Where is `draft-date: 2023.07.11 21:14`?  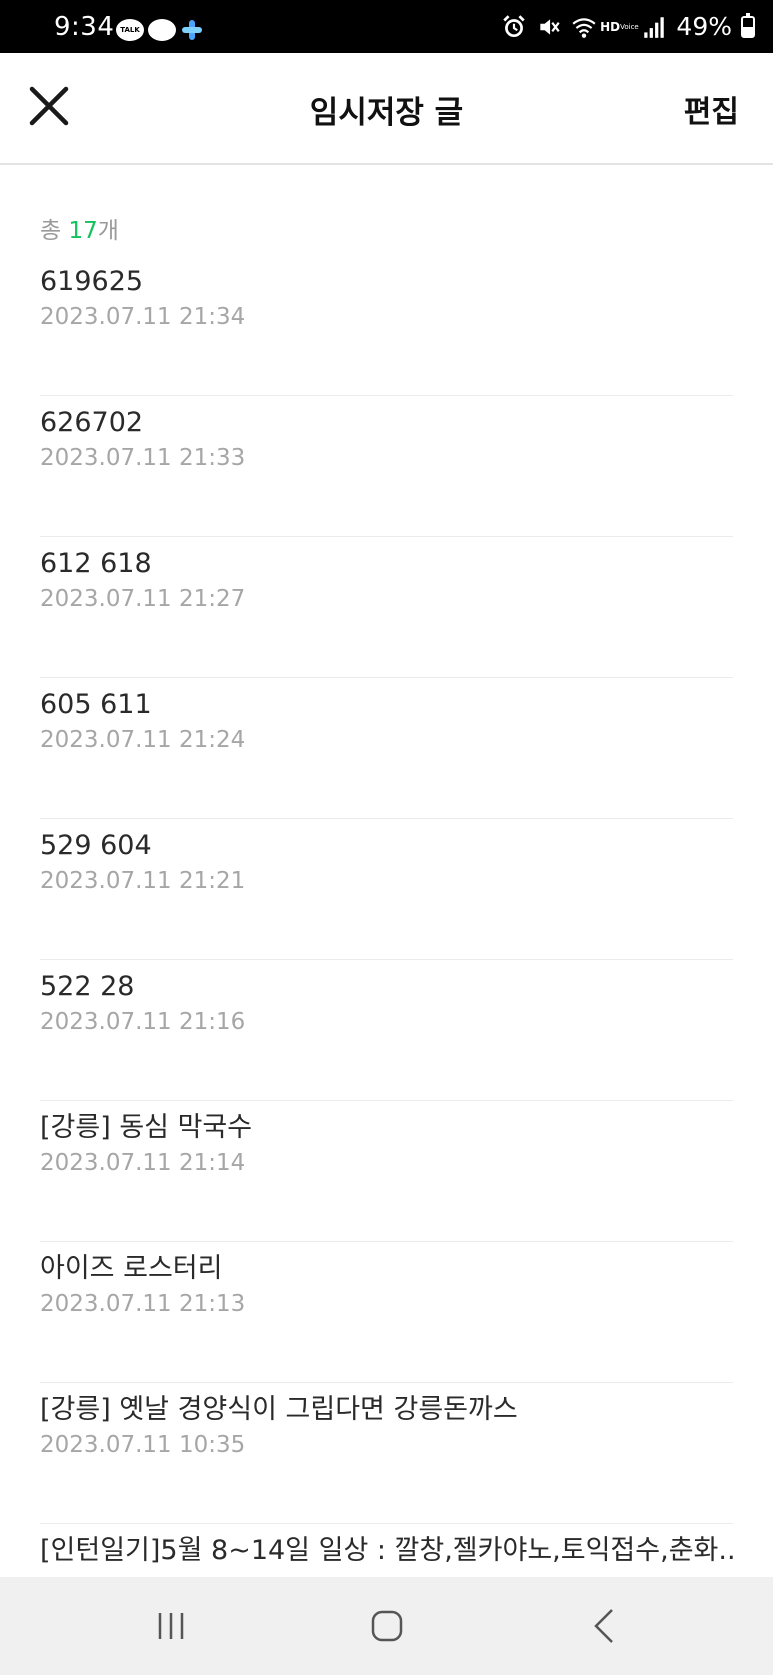
draft-date: 2023.07.11 21:14 is located at coordinates (143, 1163).